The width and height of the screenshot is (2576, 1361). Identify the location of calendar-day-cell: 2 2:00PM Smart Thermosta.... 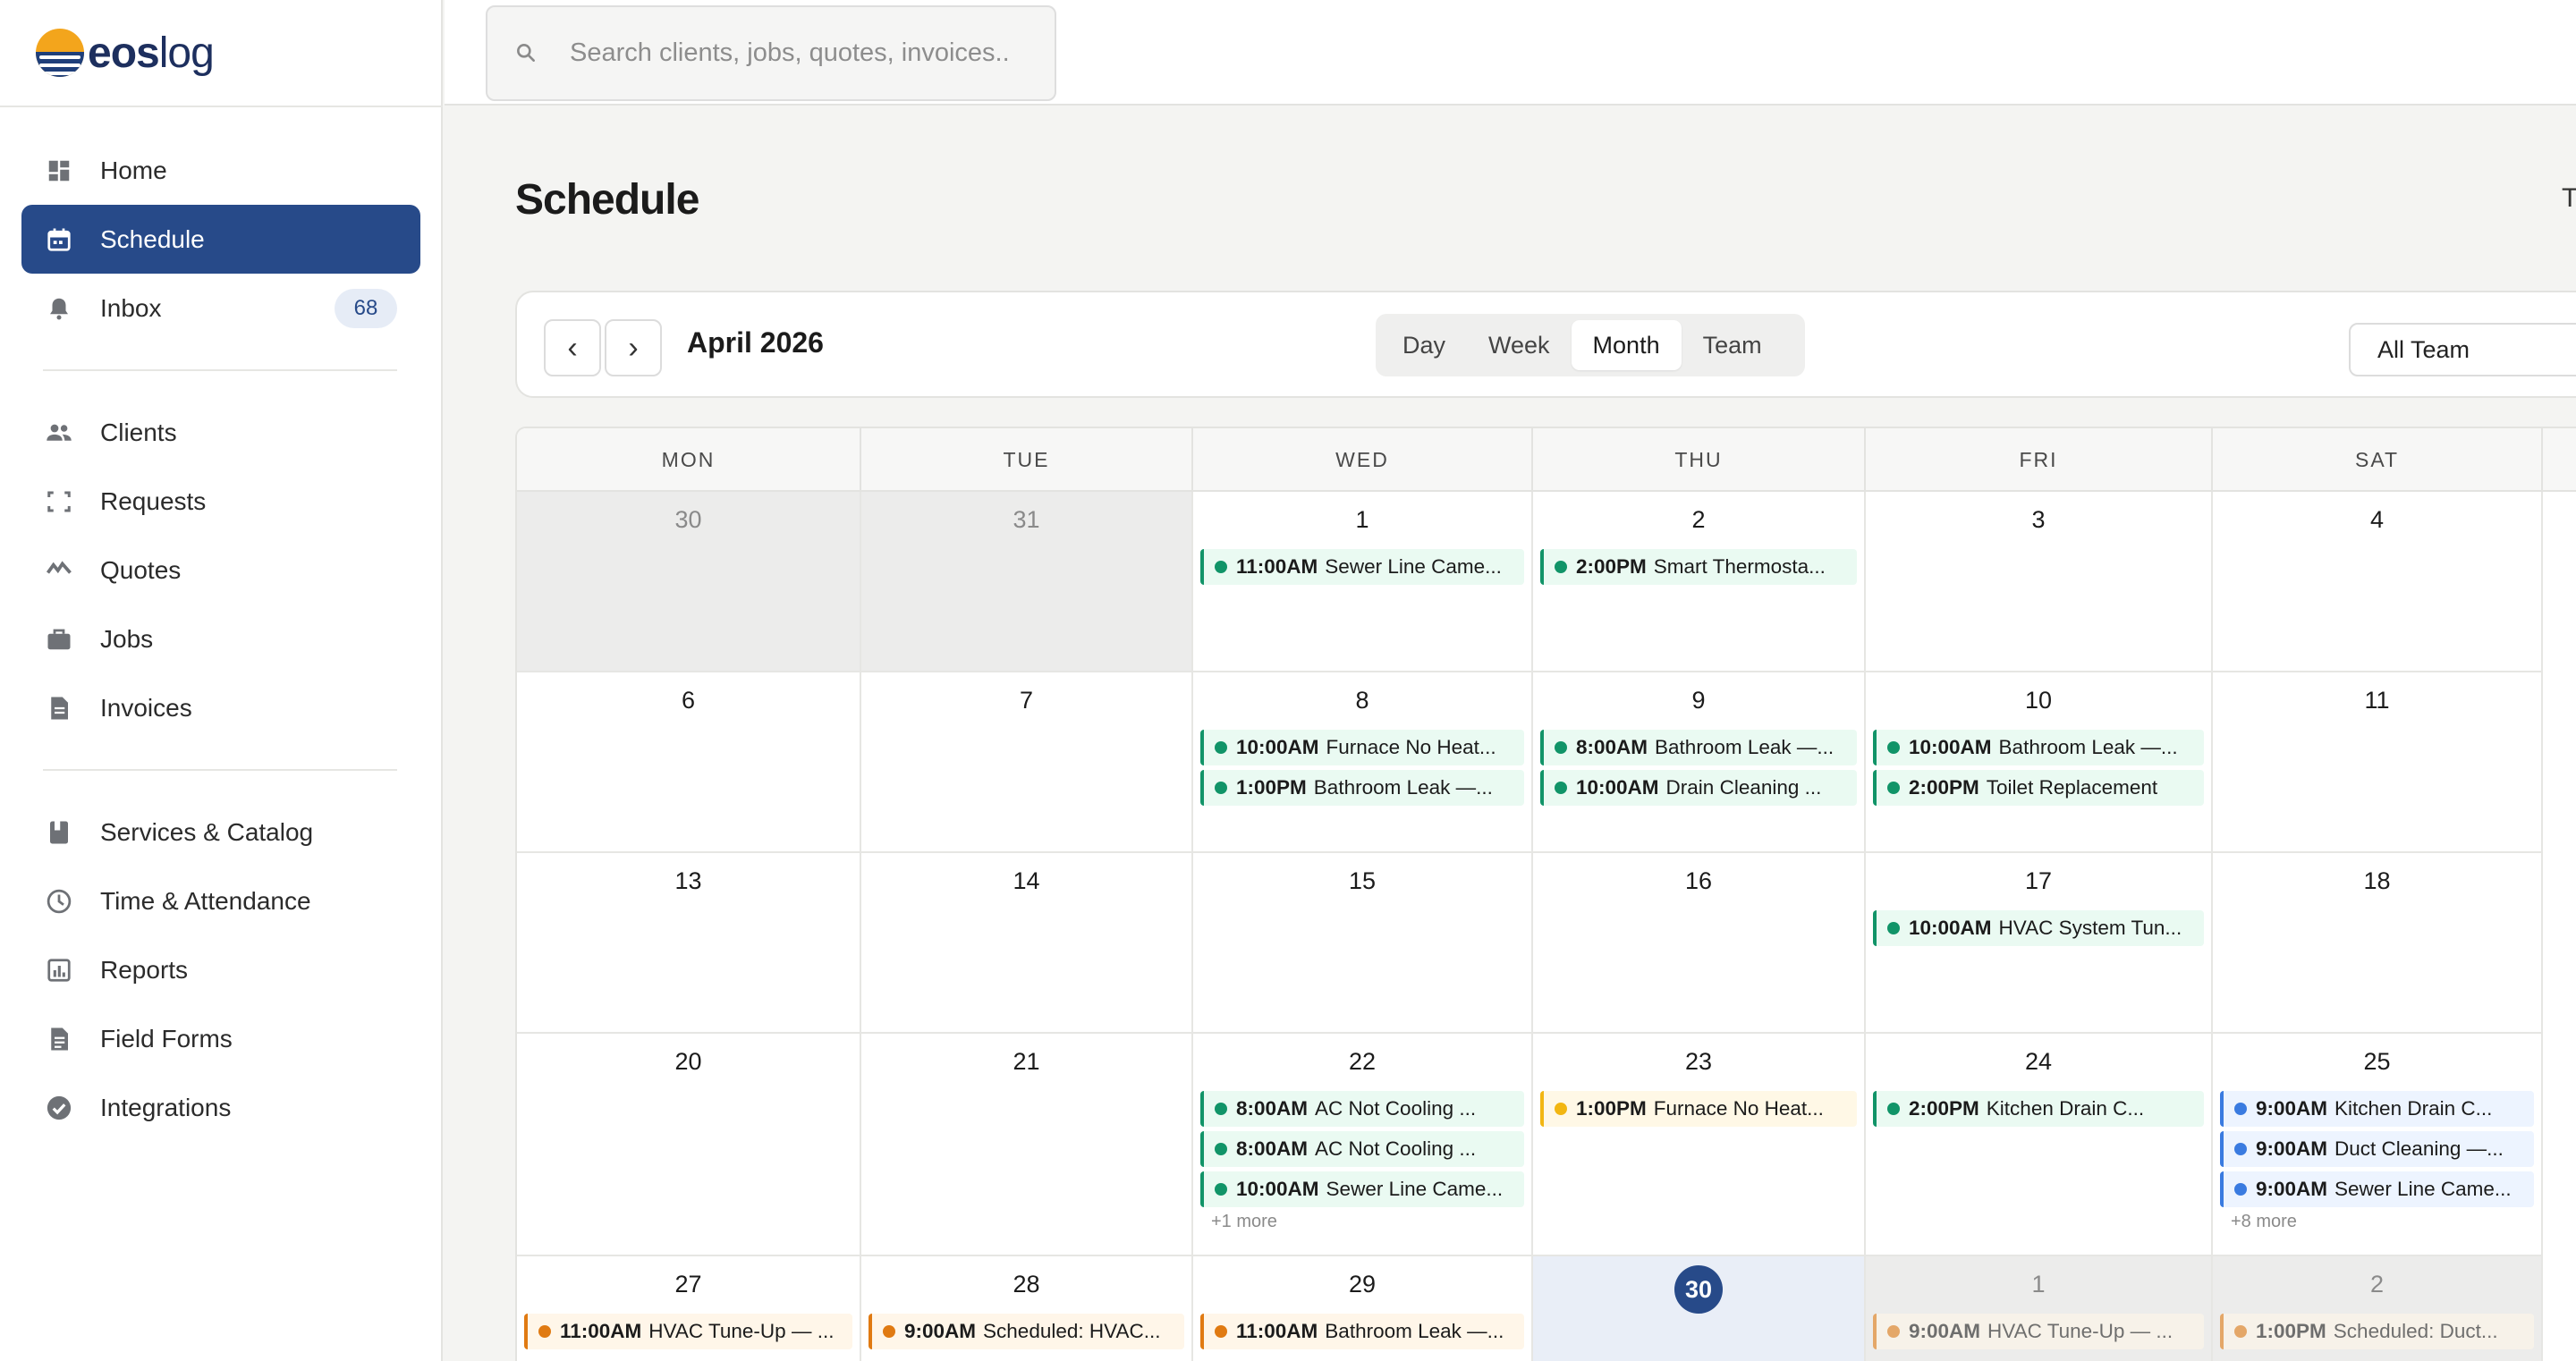
(1699, 582).